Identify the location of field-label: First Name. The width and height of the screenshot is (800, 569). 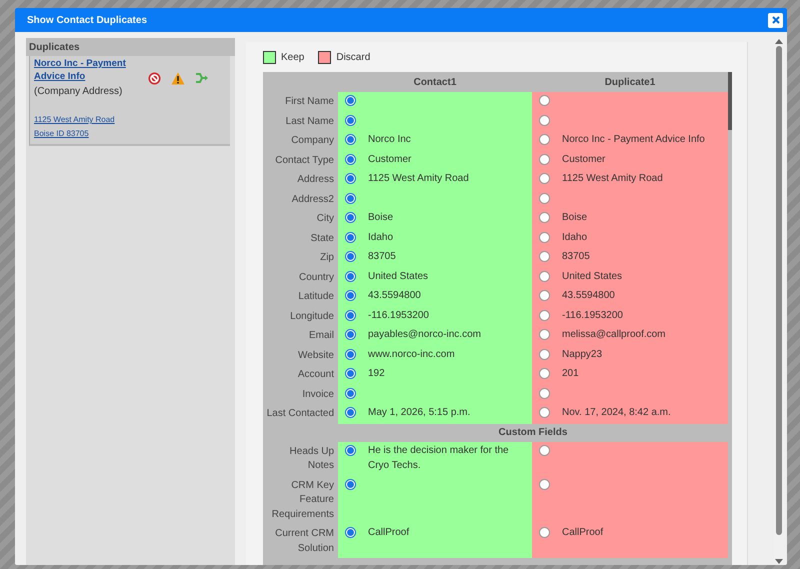
(309, 102).